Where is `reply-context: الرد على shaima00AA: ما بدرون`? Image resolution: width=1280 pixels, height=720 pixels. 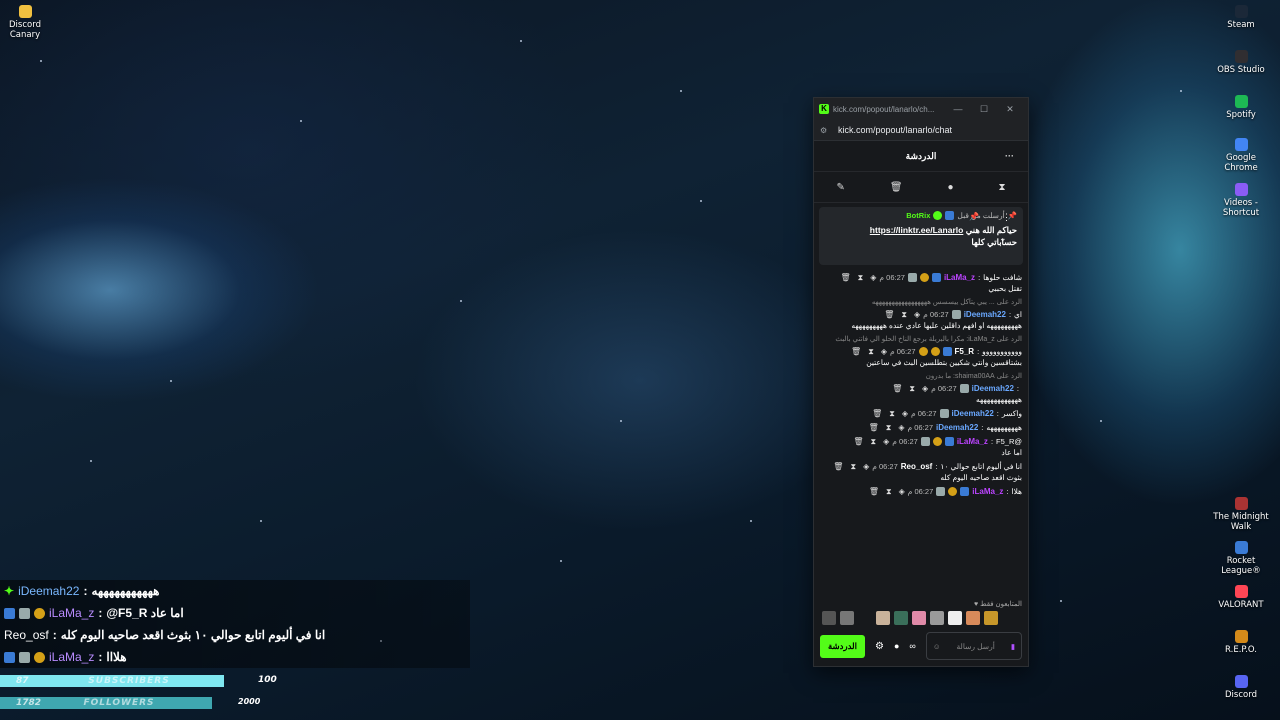 reply-context: الرد على shaima00AA: ما بدرون is located at coordinates (921, 376).